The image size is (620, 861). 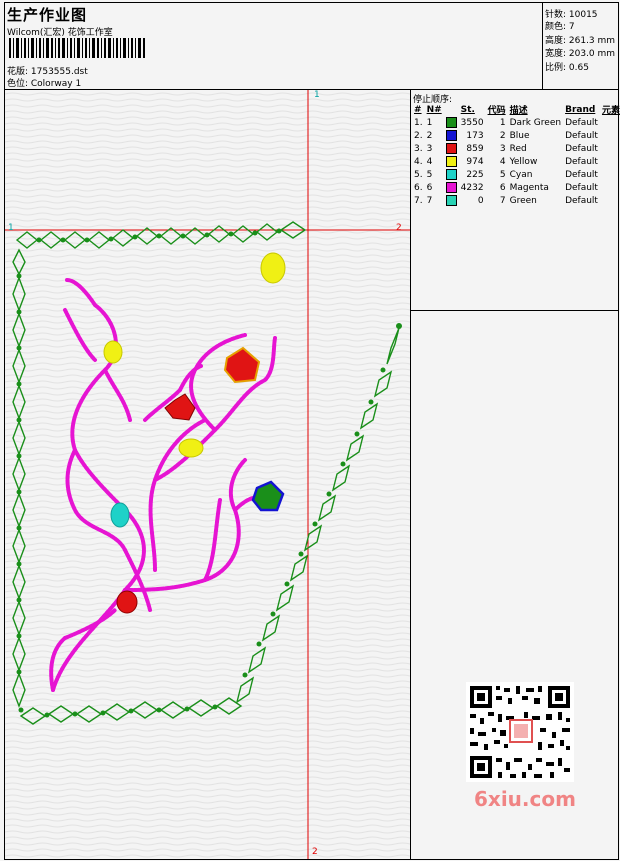 What do you see at coordinates (502, 135) in the screenshot?
I see `row-code: 2` at bounding box center [502, 135].